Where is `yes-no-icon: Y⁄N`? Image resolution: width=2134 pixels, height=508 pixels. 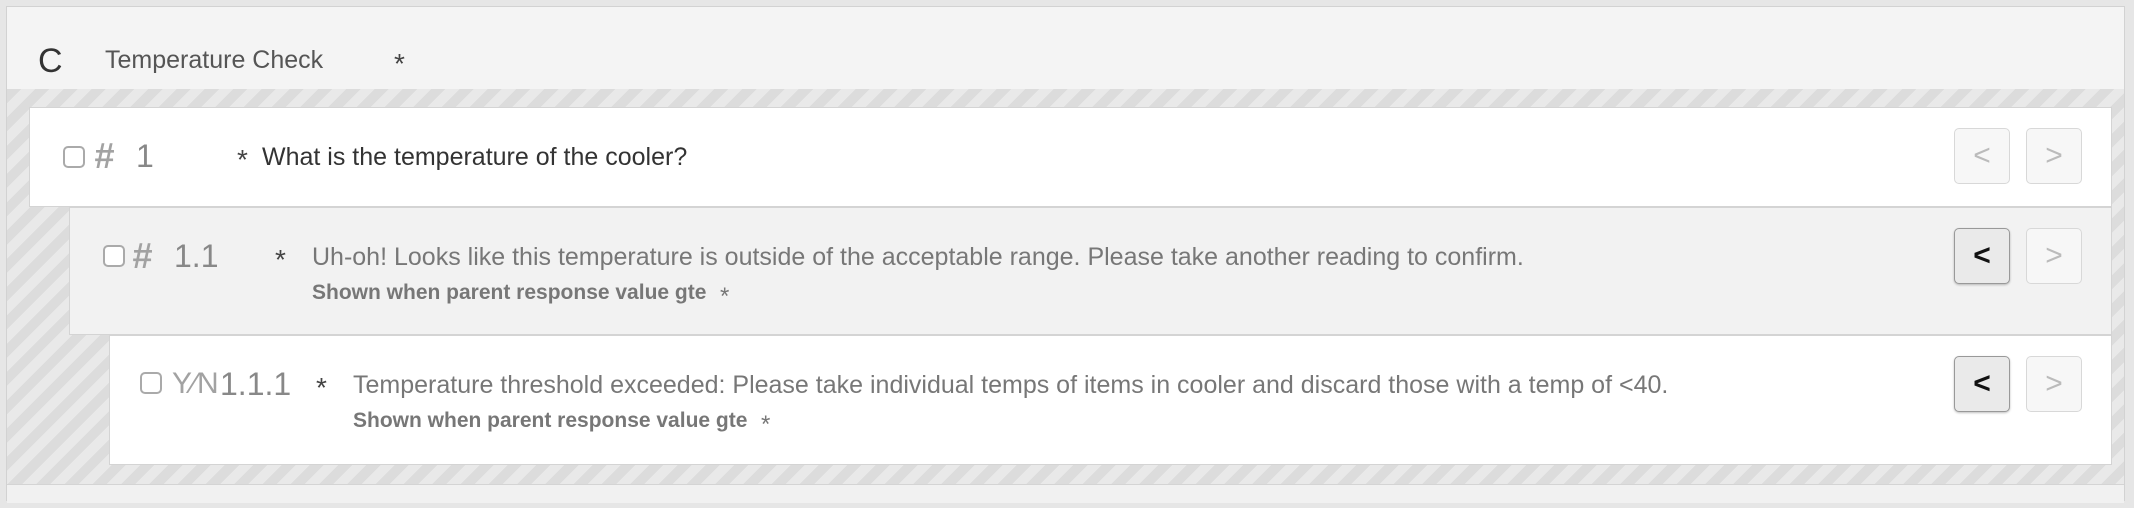 yes-no-icon: Y⁄N is located at coordinates (195, 383).